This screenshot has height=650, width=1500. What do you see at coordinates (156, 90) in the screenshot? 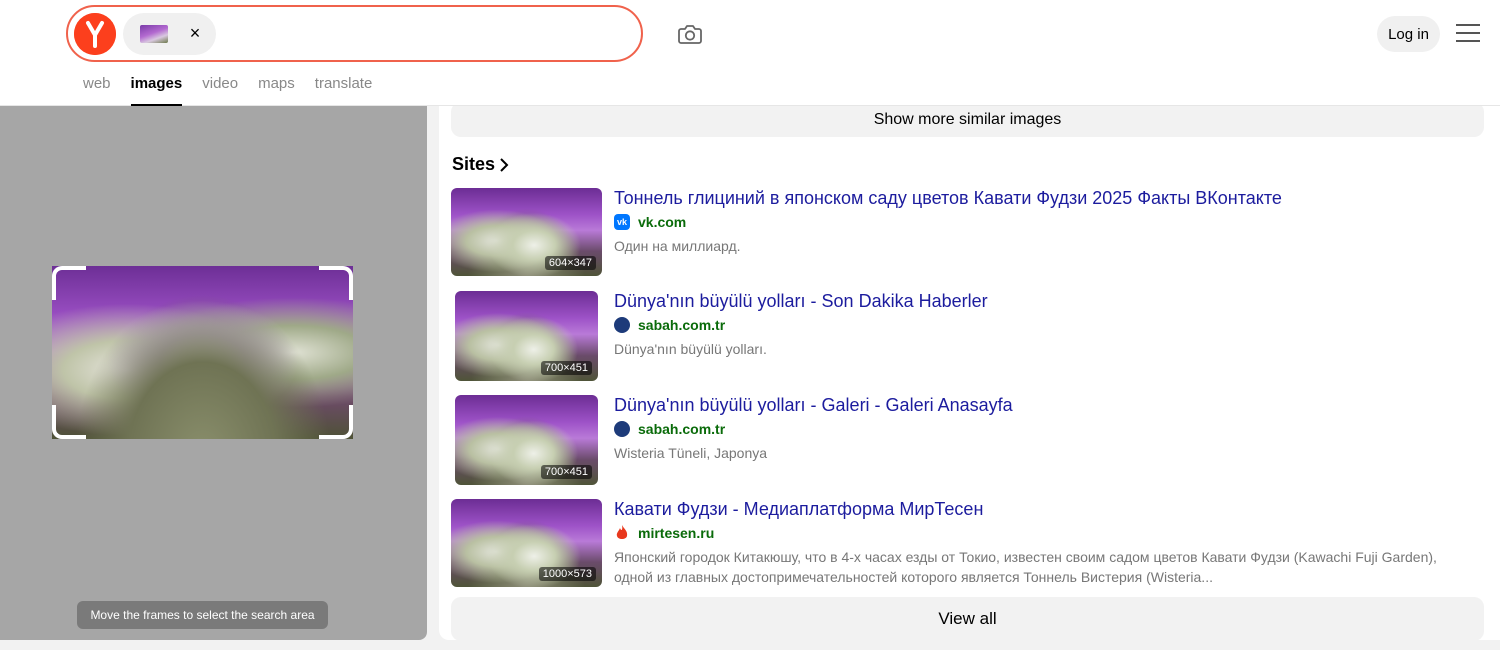
I see `tab-images: images` at bounding box center [156, 90].